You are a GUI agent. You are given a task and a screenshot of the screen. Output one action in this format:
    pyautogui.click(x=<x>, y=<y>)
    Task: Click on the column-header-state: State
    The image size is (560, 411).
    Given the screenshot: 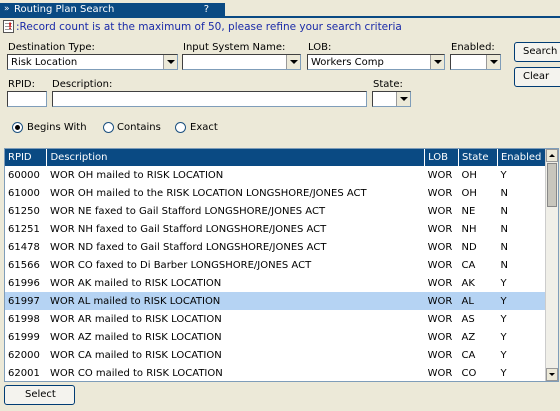 What is the action you would take?
    pyautogui.click(x=478, y=157)
    